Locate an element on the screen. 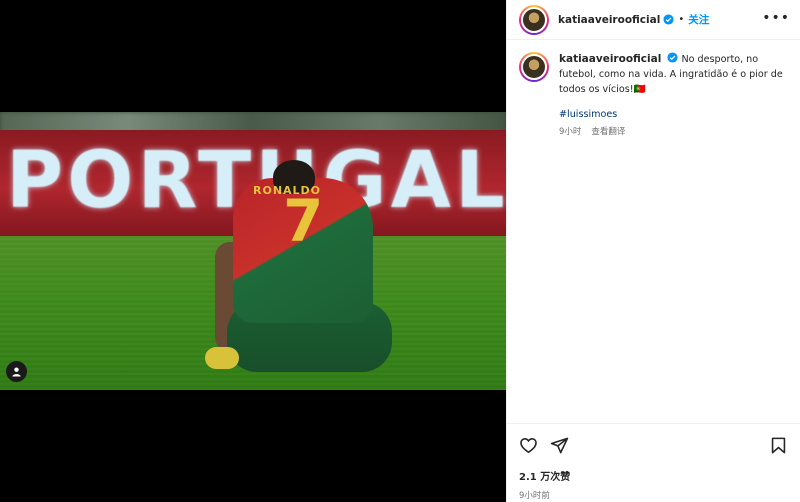 The width and height of the screenshot is (800, 502). like-count: 2.1 万次赞 is located at coordinates (653, 475).